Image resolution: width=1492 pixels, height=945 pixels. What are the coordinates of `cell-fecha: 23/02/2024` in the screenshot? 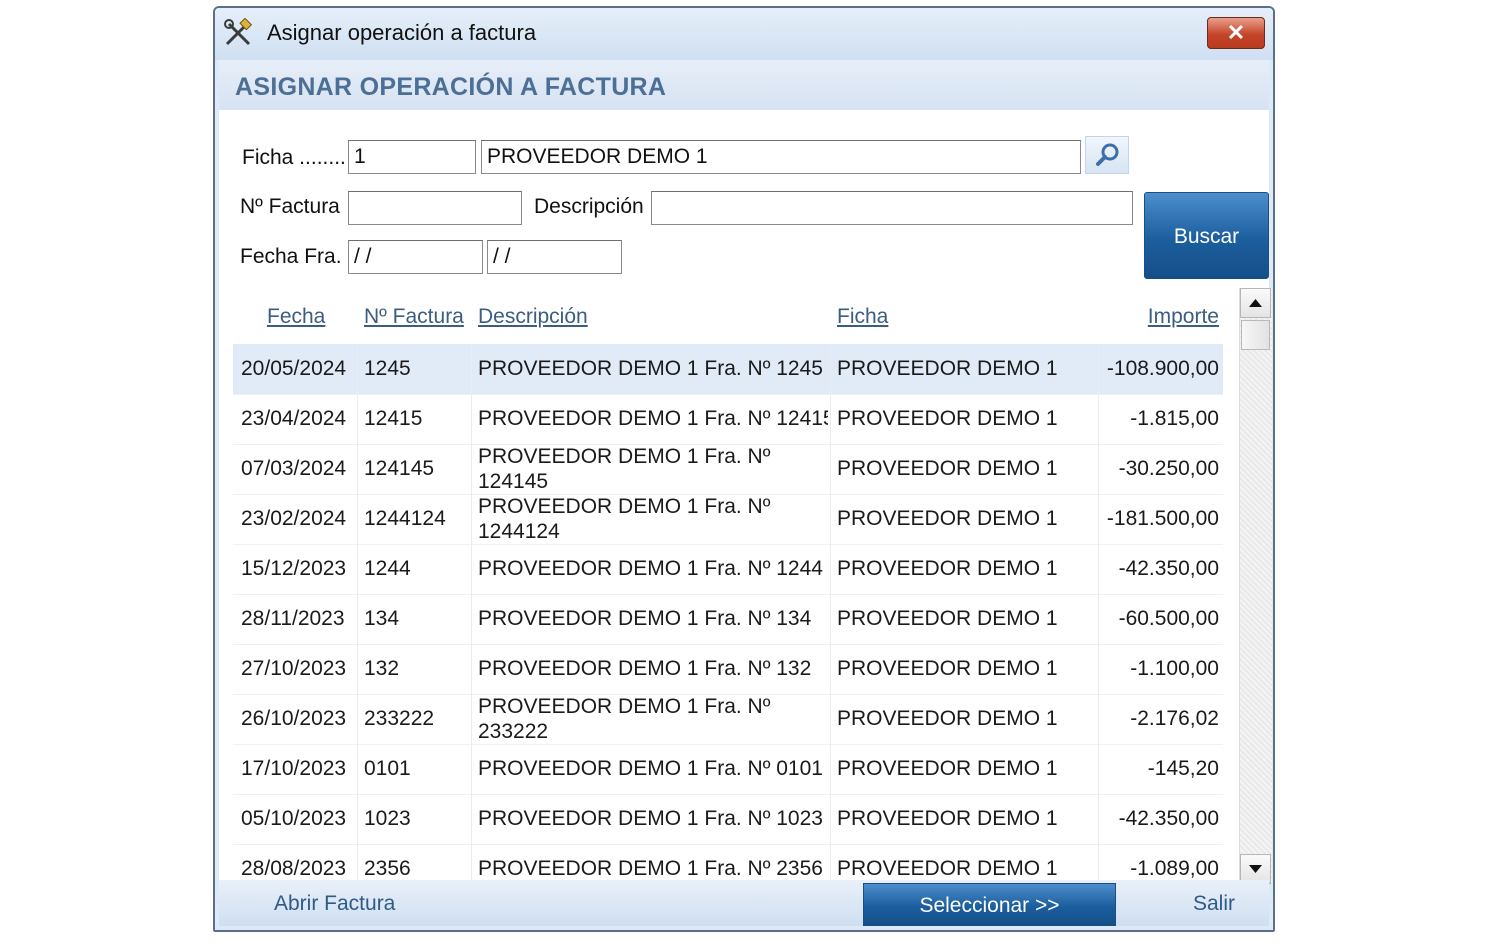 It's located at (294, 518).